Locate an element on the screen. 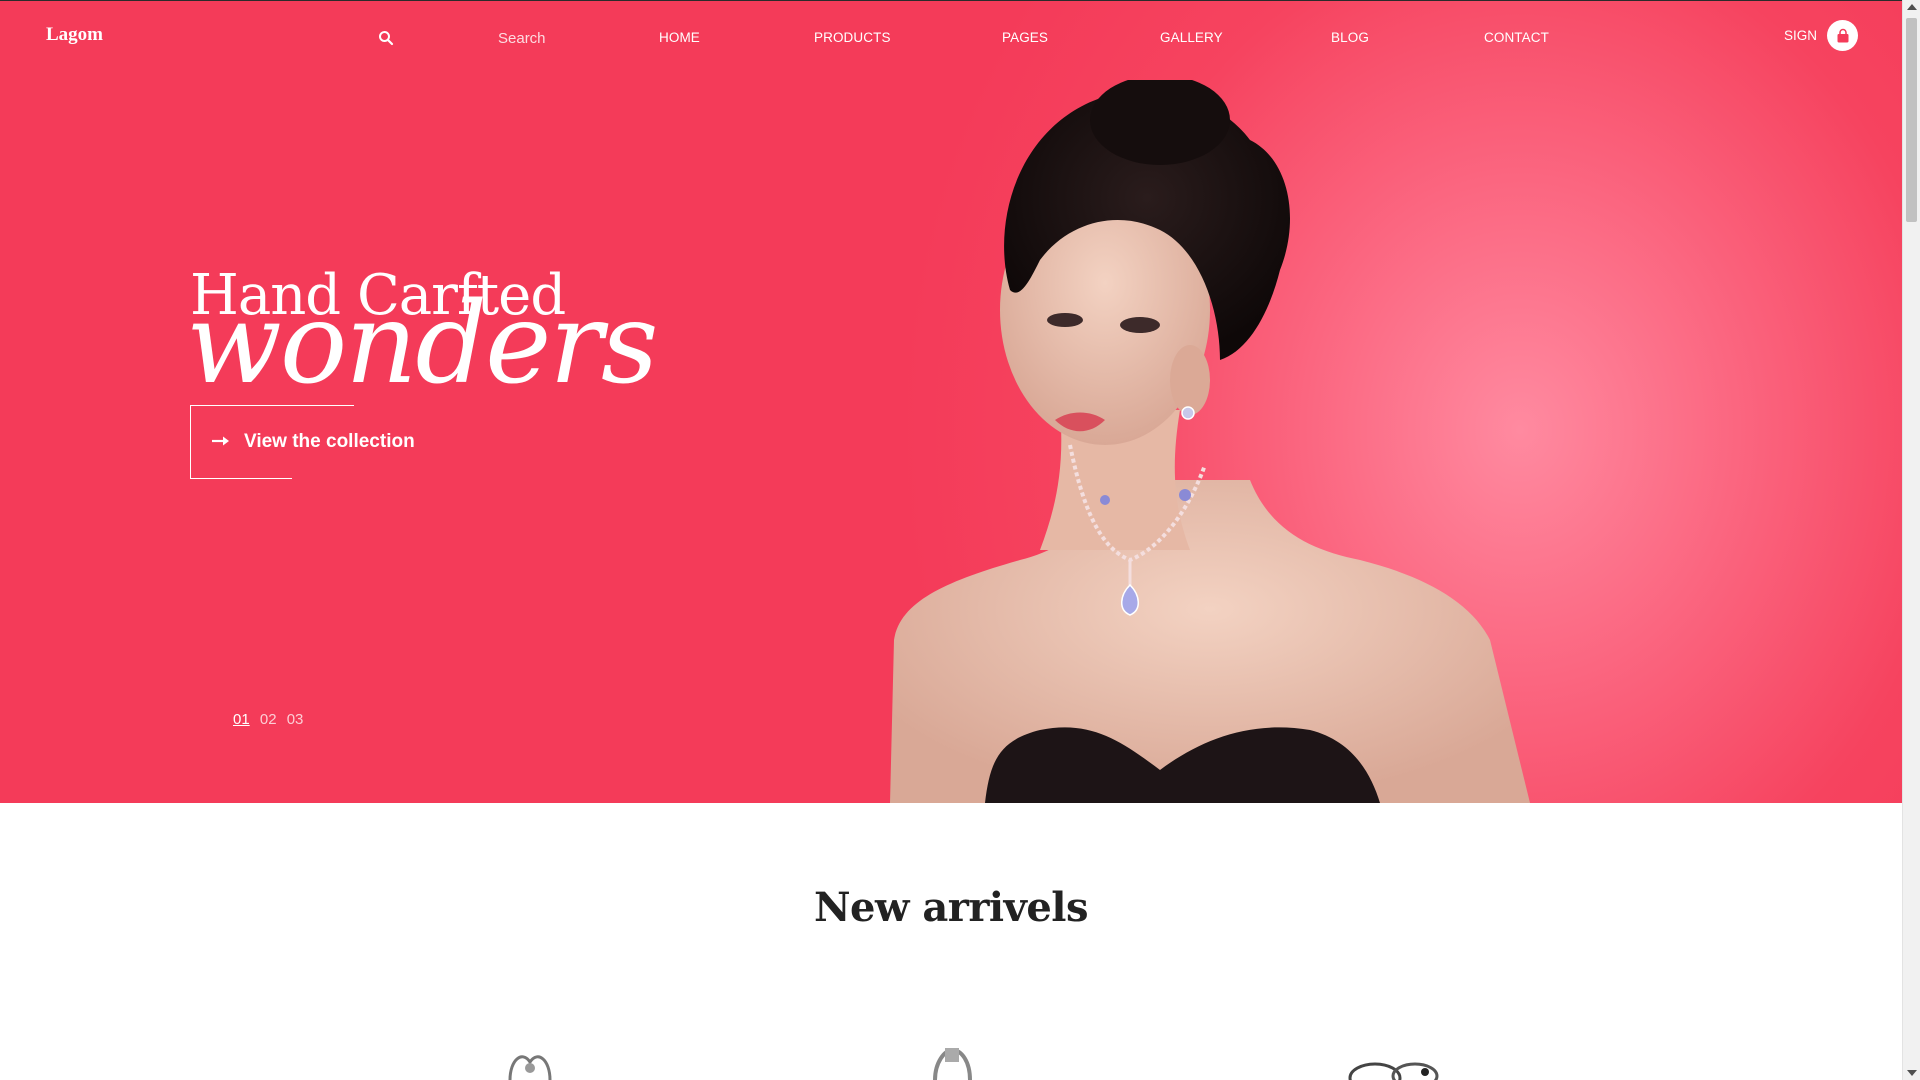 This screenshot has width=1920, height=1080. new-arrivals-heading: New arrivels is located at coordinates (951, 907).